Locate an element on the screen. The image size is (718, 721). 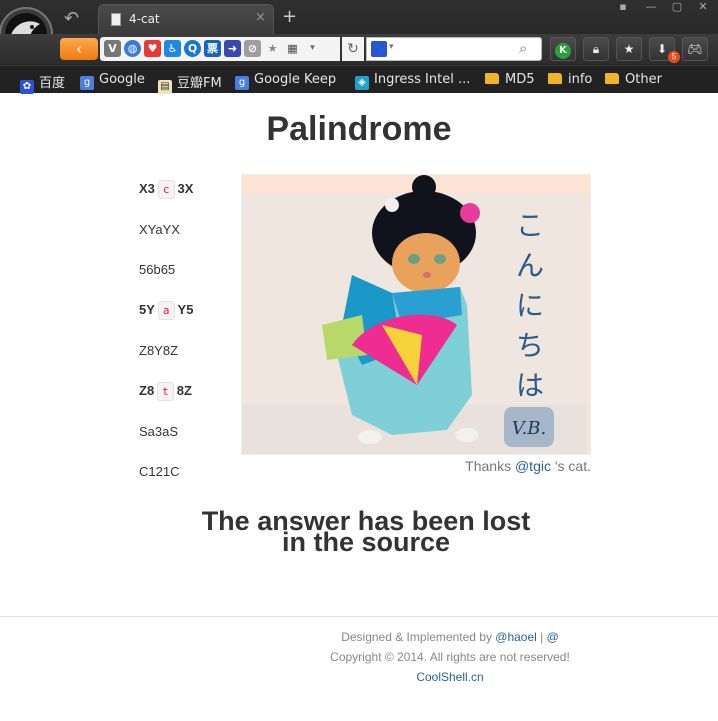
at-link: @ is located at coordinates (553, 637).